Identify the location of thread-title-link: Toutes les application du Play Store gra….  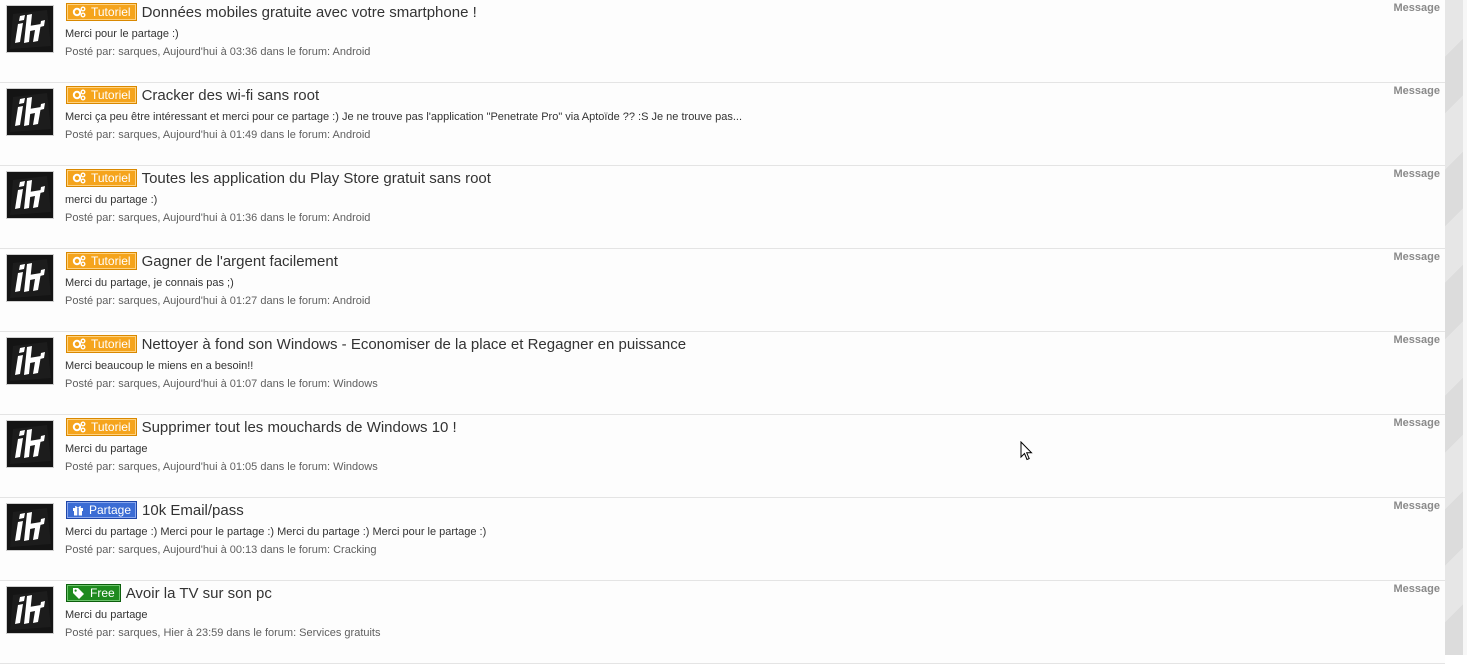
(316, 178).